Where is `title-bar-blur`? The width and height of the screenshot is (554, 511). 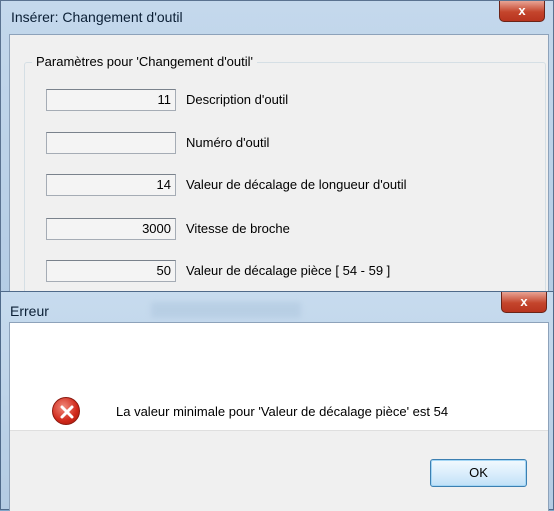 title-bar-blur is located at coordinates (226, 310).